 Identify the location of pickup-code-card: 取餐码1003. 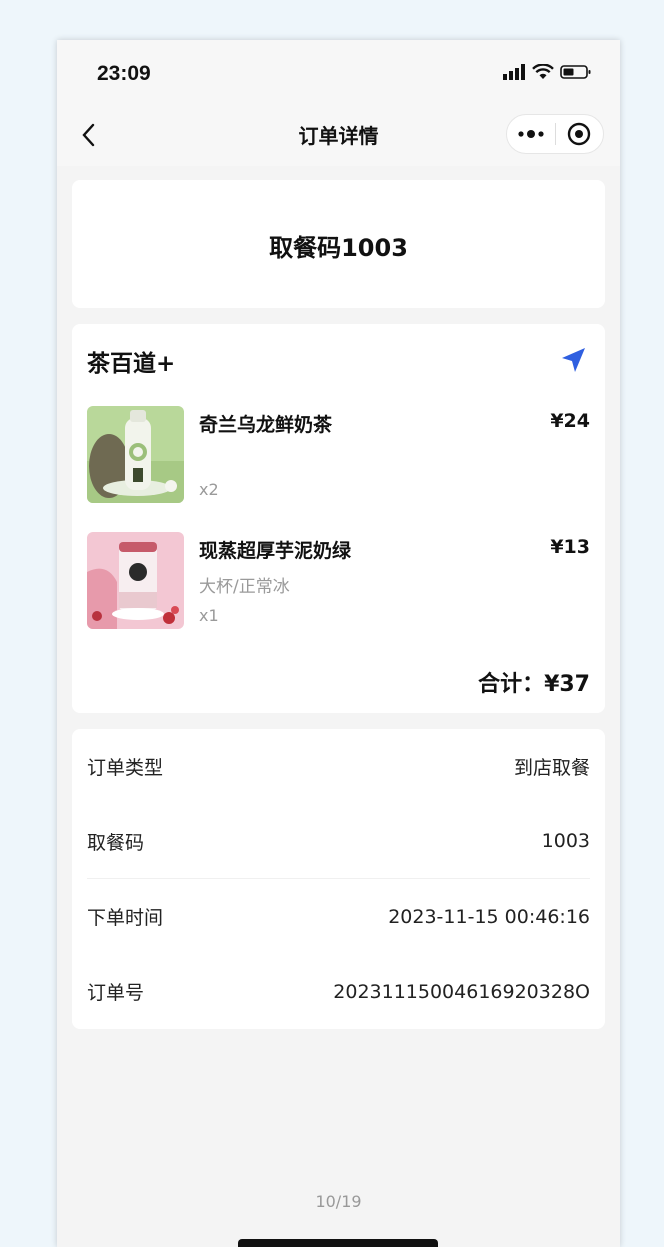
(338, 244).